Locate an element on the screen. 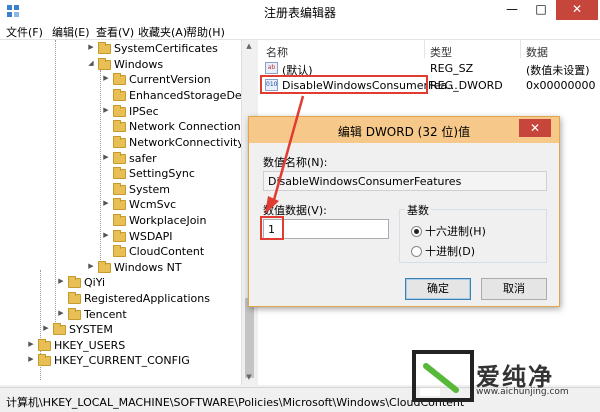  menu-edit: 编辑(E) is located at coordinates (71, 32).